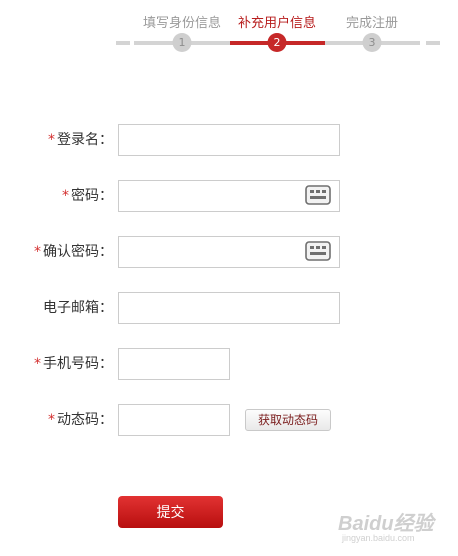 This screenshot has height=556, width=458. I want to click on sms-code-label: * 动态码：, so click(80, 420).